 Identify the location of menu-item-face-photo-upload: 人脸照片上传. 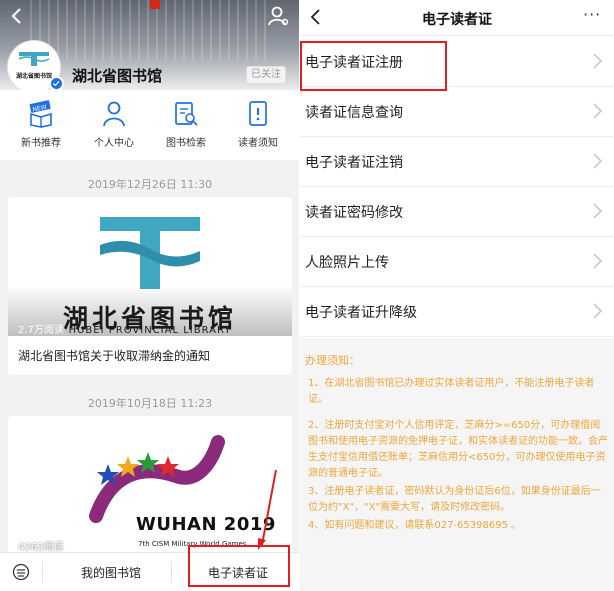
(457, 262).